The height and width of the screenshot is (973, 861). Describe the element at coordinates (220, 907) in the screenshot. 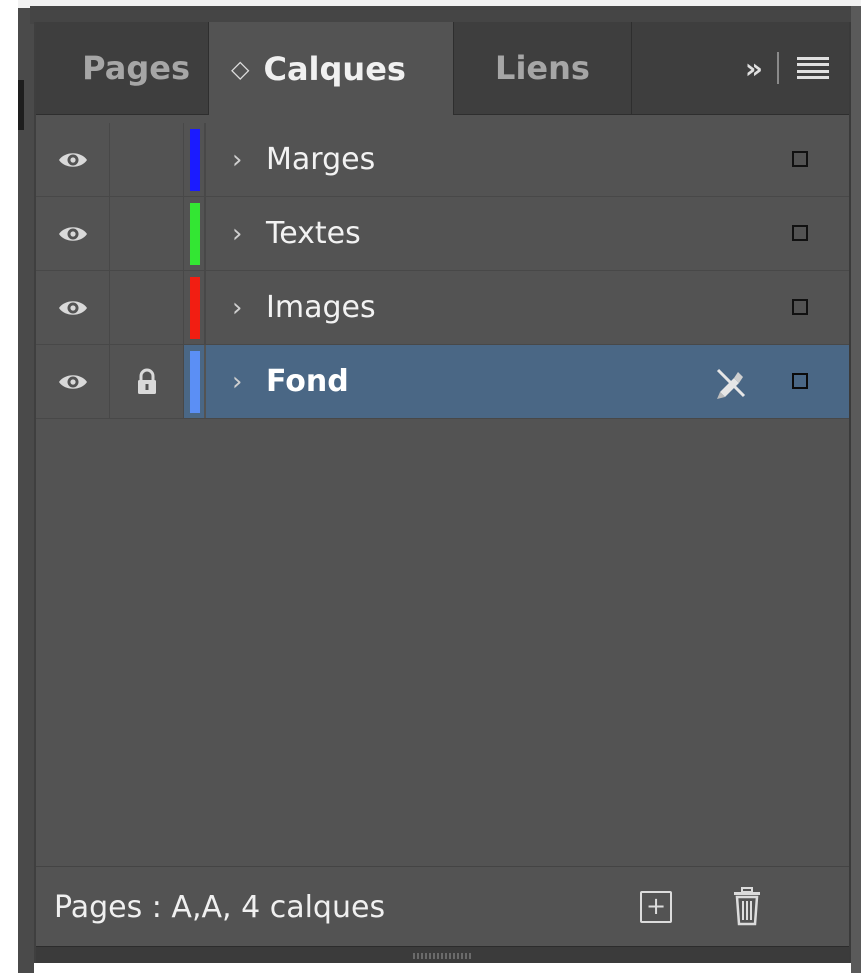

I see `layer-status-text: Pages : A,A, 4 calques` at that location.